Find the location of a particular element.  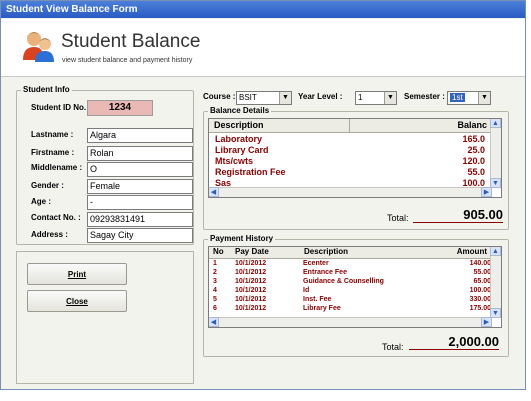

age-label: Age : is located at coordinates (41, 201).